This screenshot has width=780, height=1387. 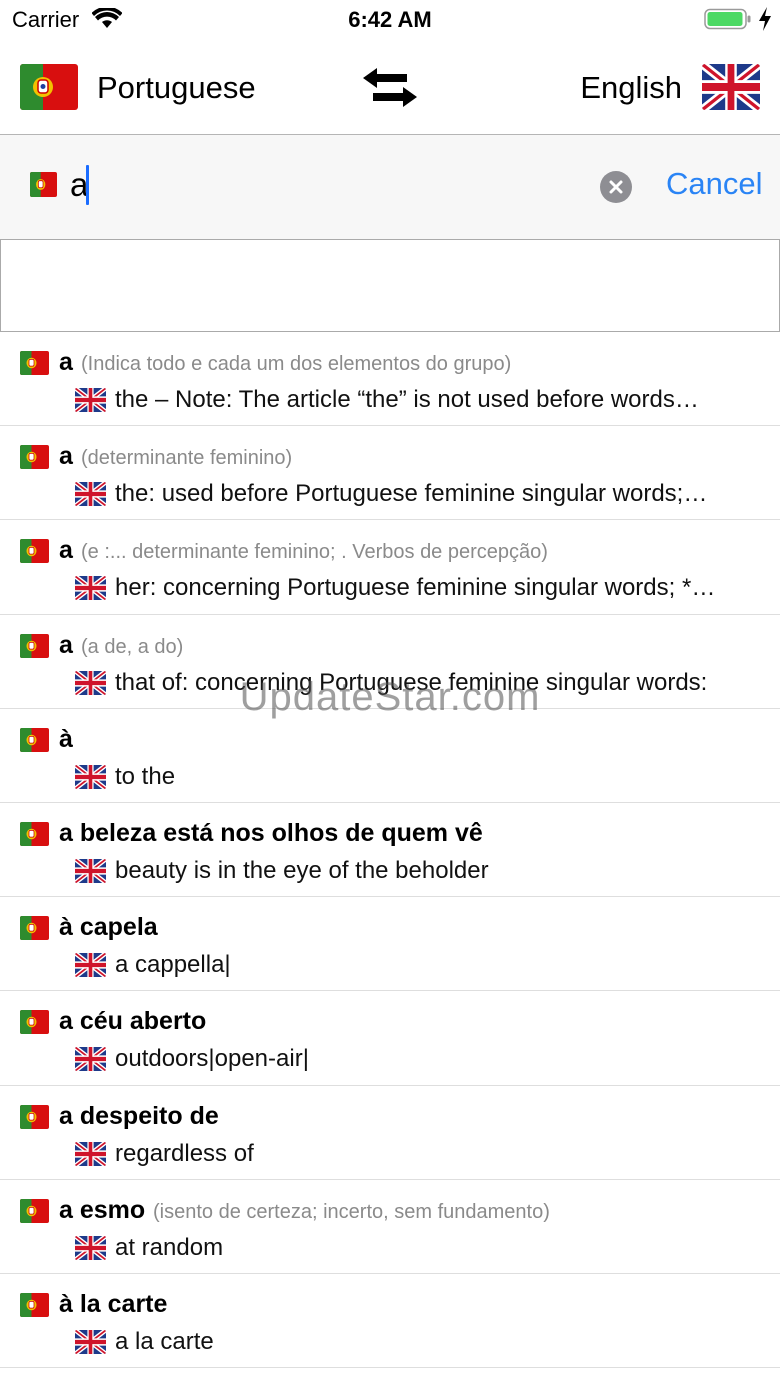 I want to click on translation-text: outdoors|open-air|, so click(x=212, y=1059).